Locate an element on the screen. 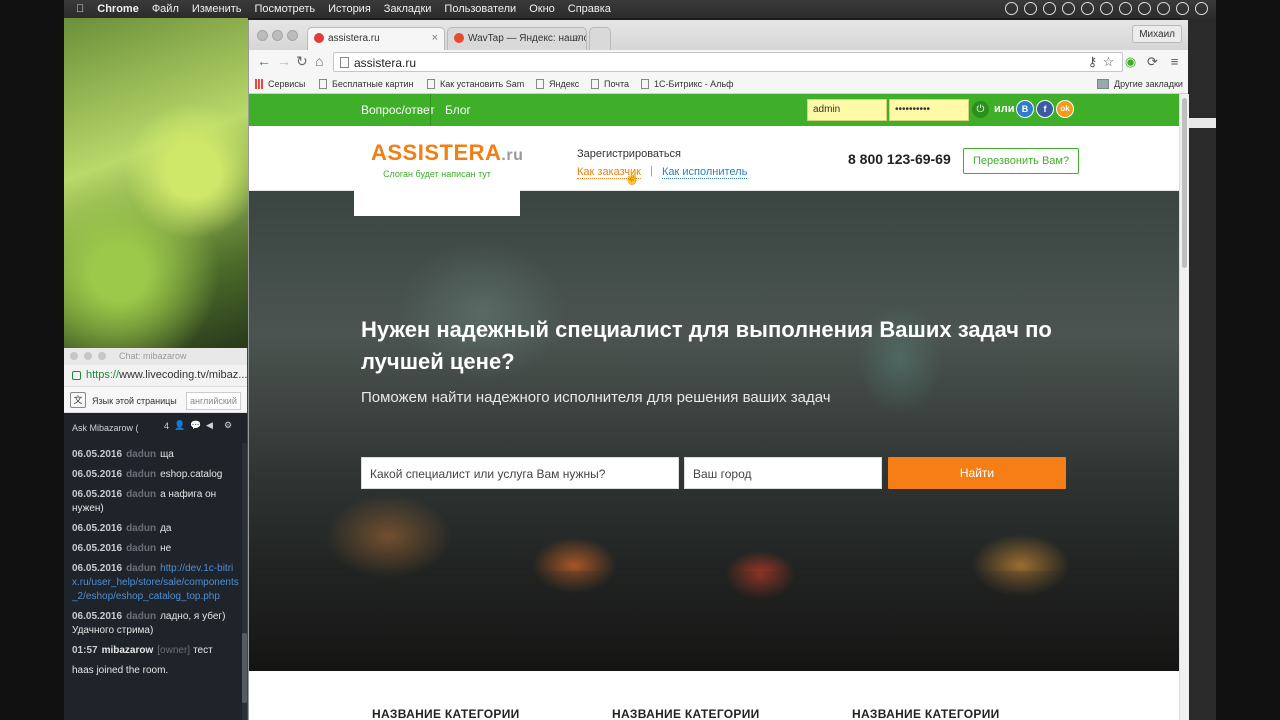 The height and width of the screenshot is (720, 1280). service-search-input: Какой специалист или услуга Вам нужны? is located at coordinates (520, 473).